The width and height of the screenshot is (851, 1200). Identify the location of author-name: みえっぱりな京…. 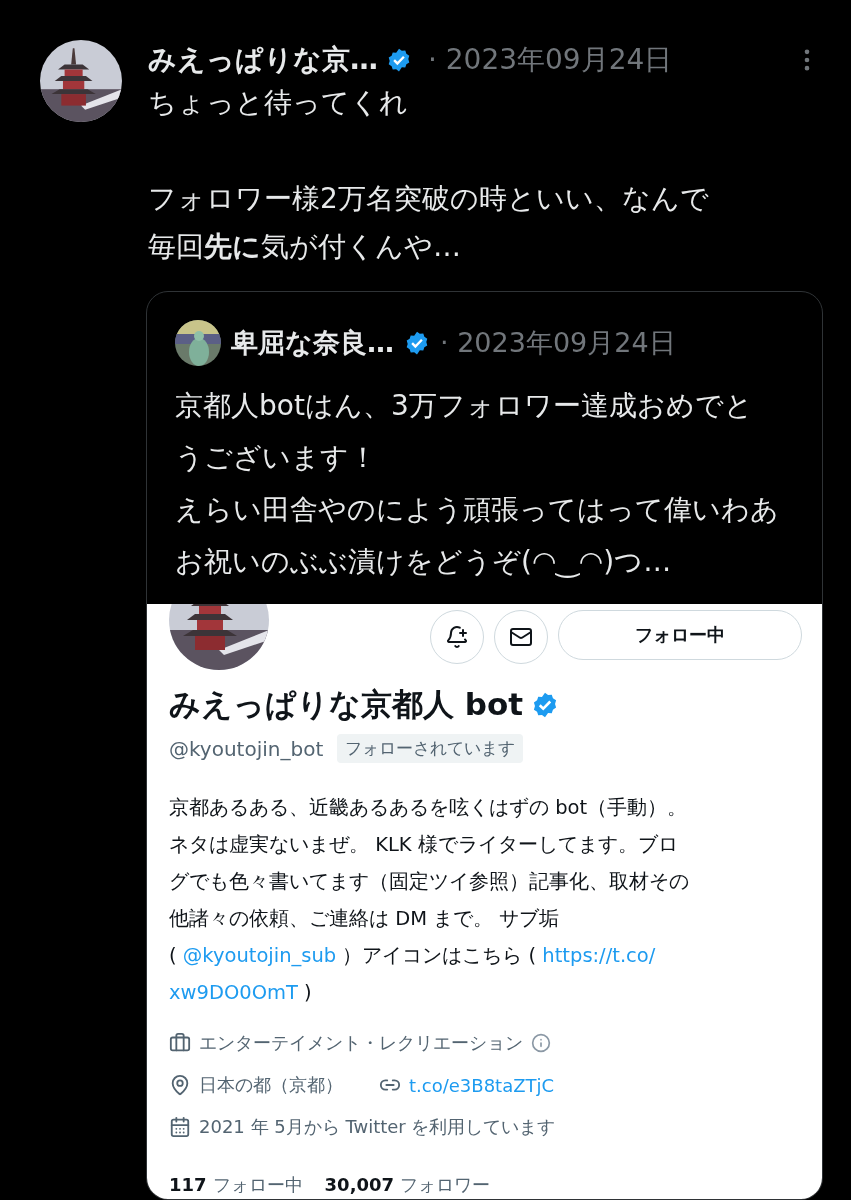
(263, 59).